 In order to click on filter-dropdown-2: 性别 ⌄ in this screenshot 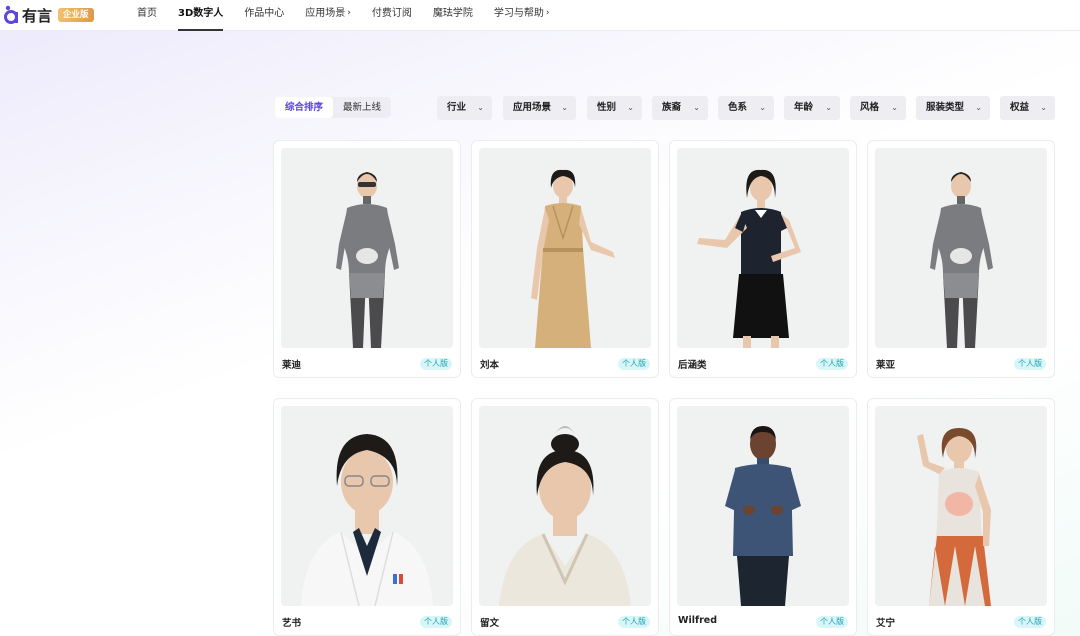, I will do `click(614, 108)`.